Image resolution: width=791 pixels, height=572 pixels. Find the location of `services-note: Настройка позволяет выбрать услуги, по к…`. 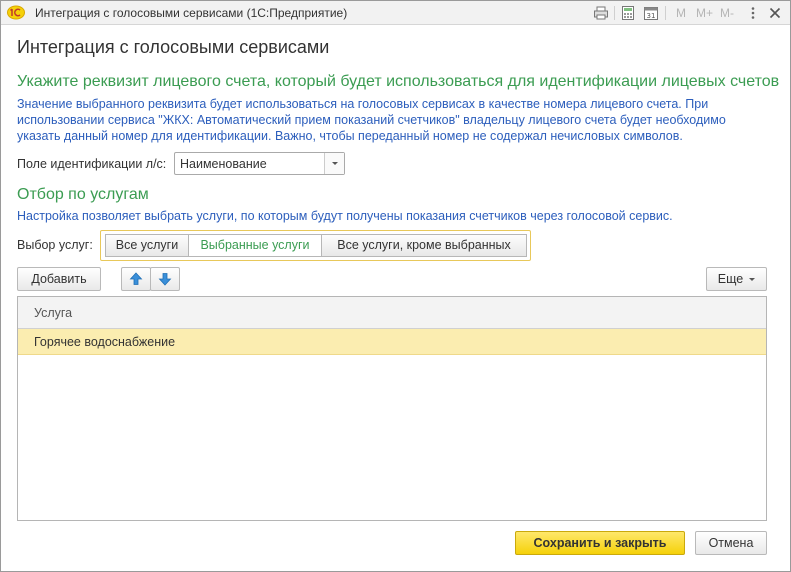

services-note: Настройка позволяет выбрать услуги, по к… is located at coordinates (345, 216).